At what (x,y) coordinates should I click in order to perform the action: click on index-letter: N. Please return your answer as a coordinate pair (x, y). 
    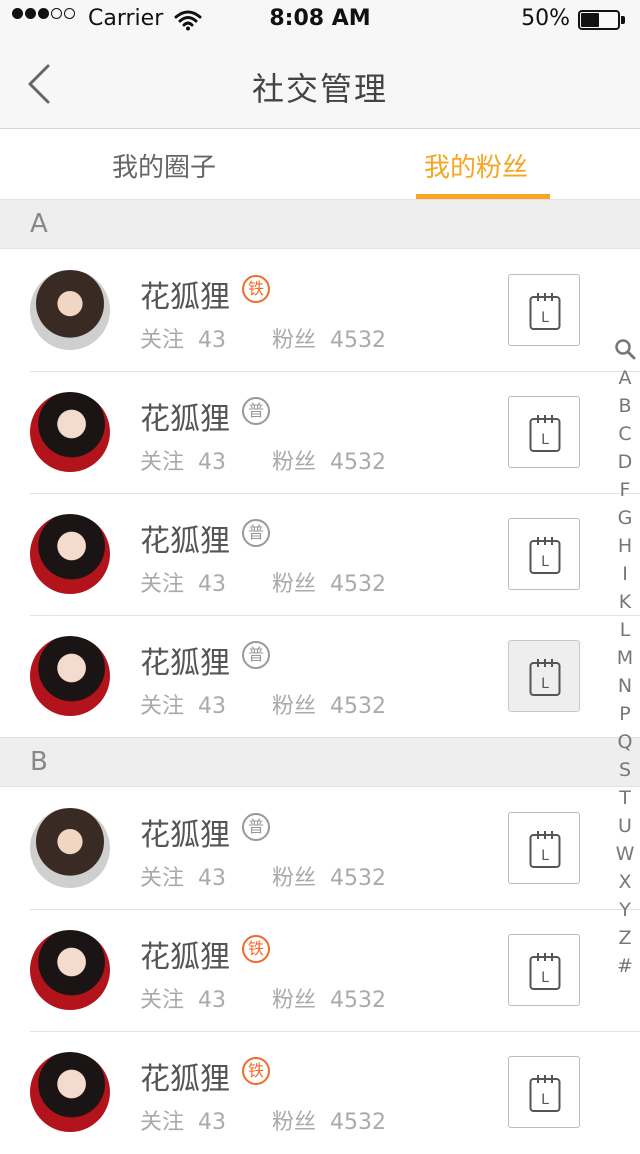
    Looking at the image, I should click on (625, 686).